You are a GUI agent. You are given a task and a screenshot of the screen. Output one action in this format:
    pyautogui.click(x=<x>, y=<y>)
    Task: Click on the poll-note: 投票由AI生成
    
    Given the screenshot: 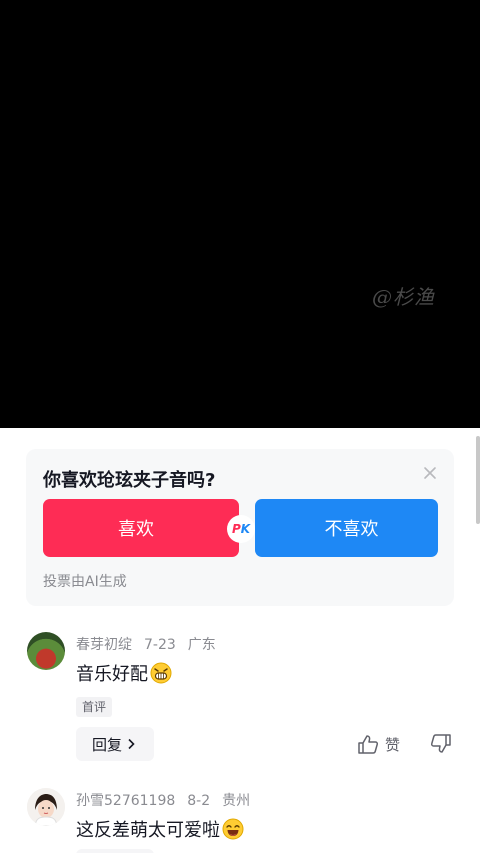 What is the action you would take?
    pyautogui.click(x=85, y=582)
    